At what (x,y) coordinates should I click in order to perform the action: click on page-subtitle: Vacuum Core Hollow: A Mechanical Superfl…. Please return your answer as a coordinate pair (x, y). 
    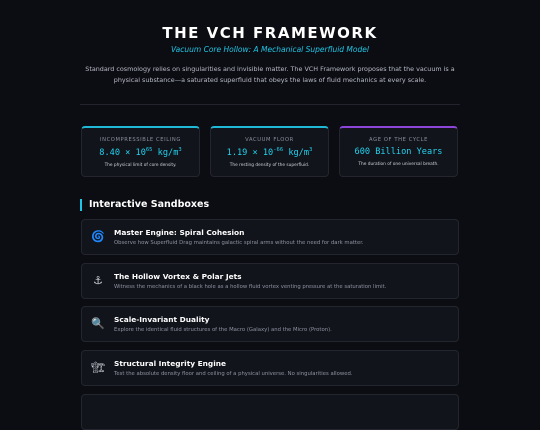
    Looking at the image, I should click on (270, 49).